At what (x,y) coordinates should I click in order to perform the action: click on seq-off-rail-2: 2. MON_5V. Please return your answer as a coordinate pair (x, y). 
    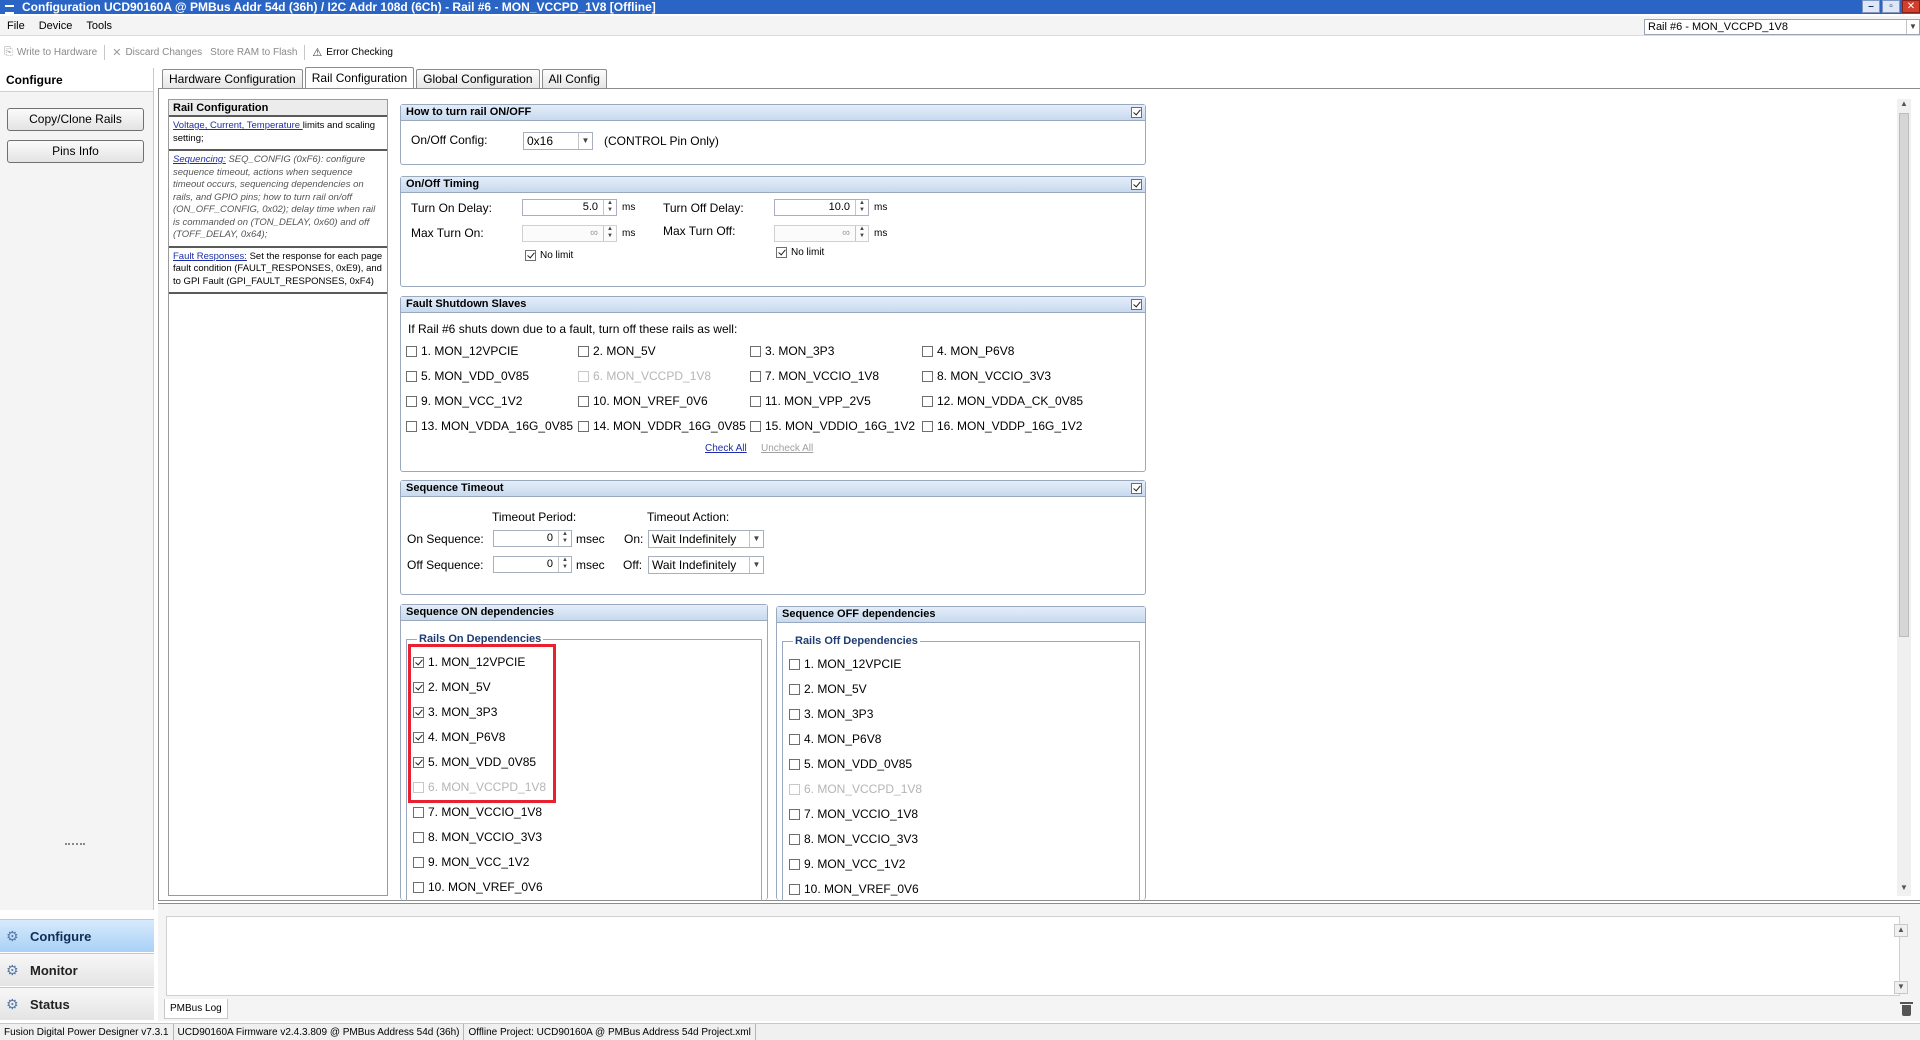
    Looking at the image, I should click on (828, 689).